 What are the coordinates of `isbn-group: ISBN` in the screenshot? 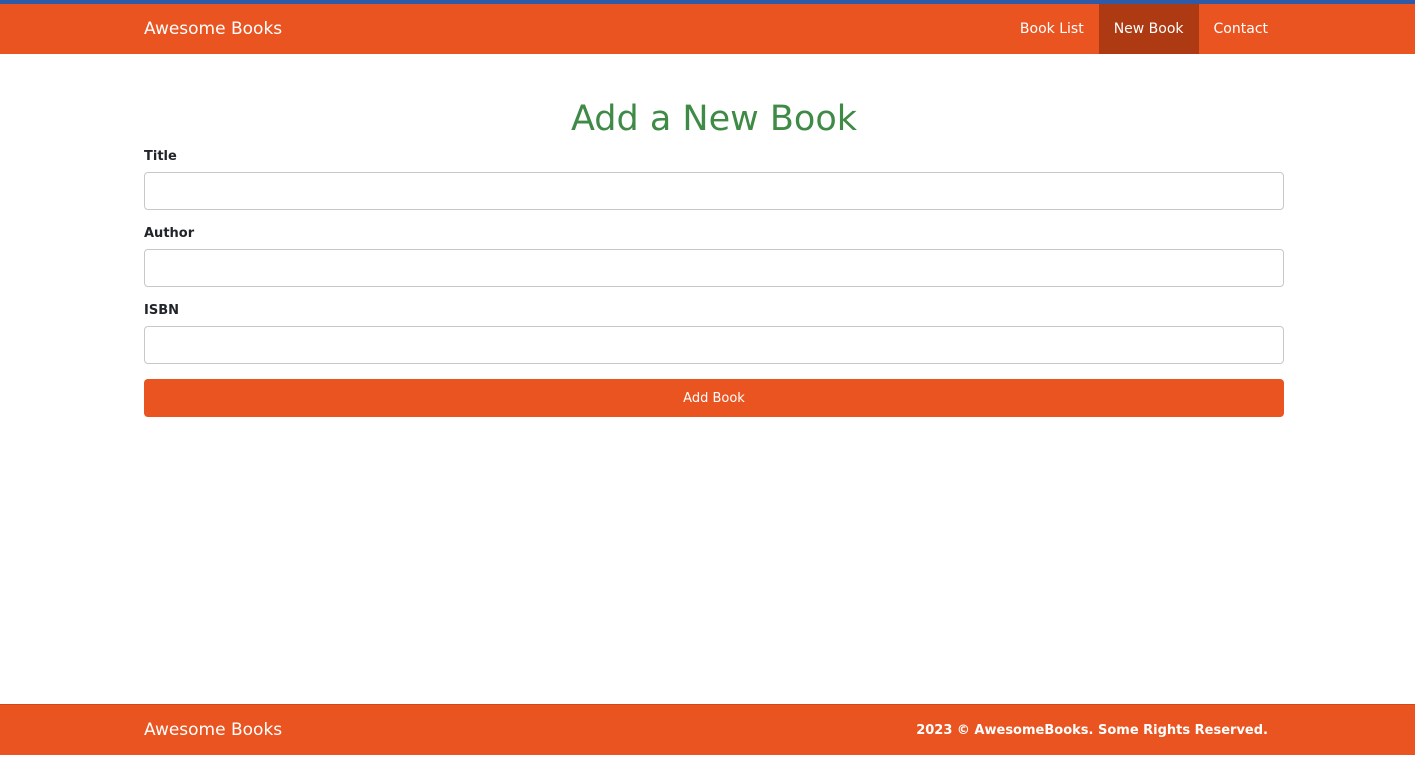 It's located at (714, 334).